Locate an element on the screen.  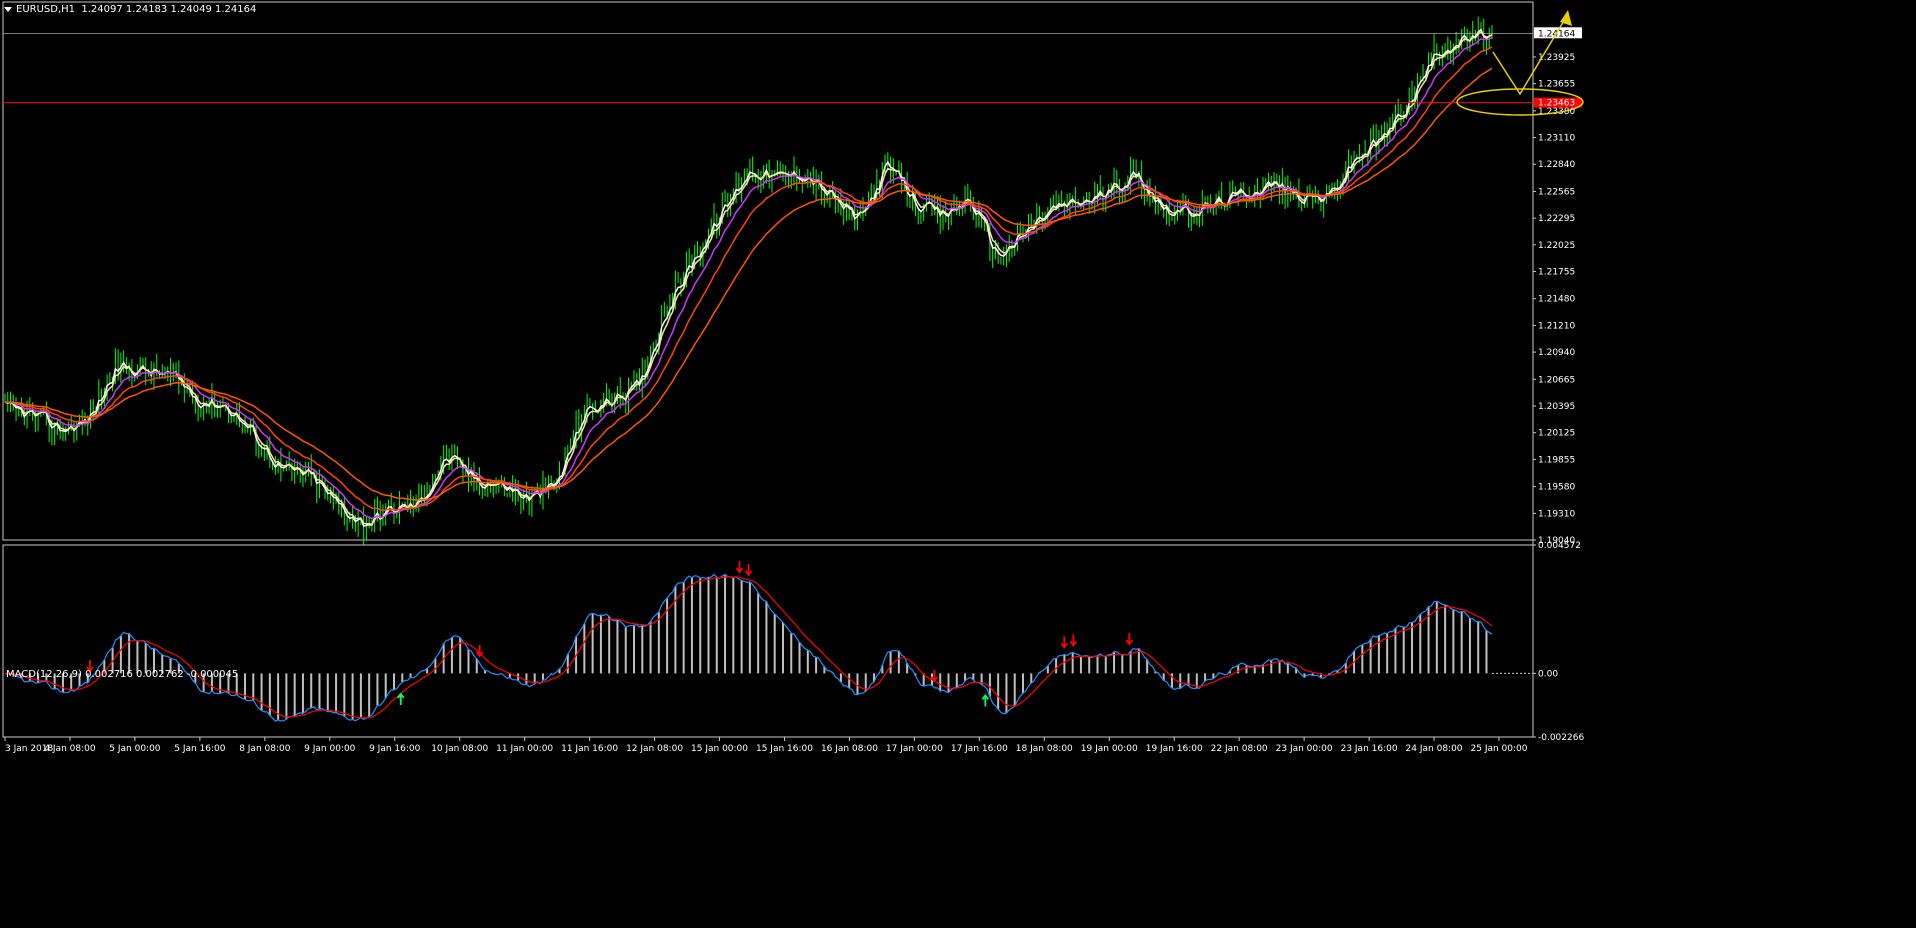
macd-y-tick-label: -0.002266 is located at coordinates (1561, 738).